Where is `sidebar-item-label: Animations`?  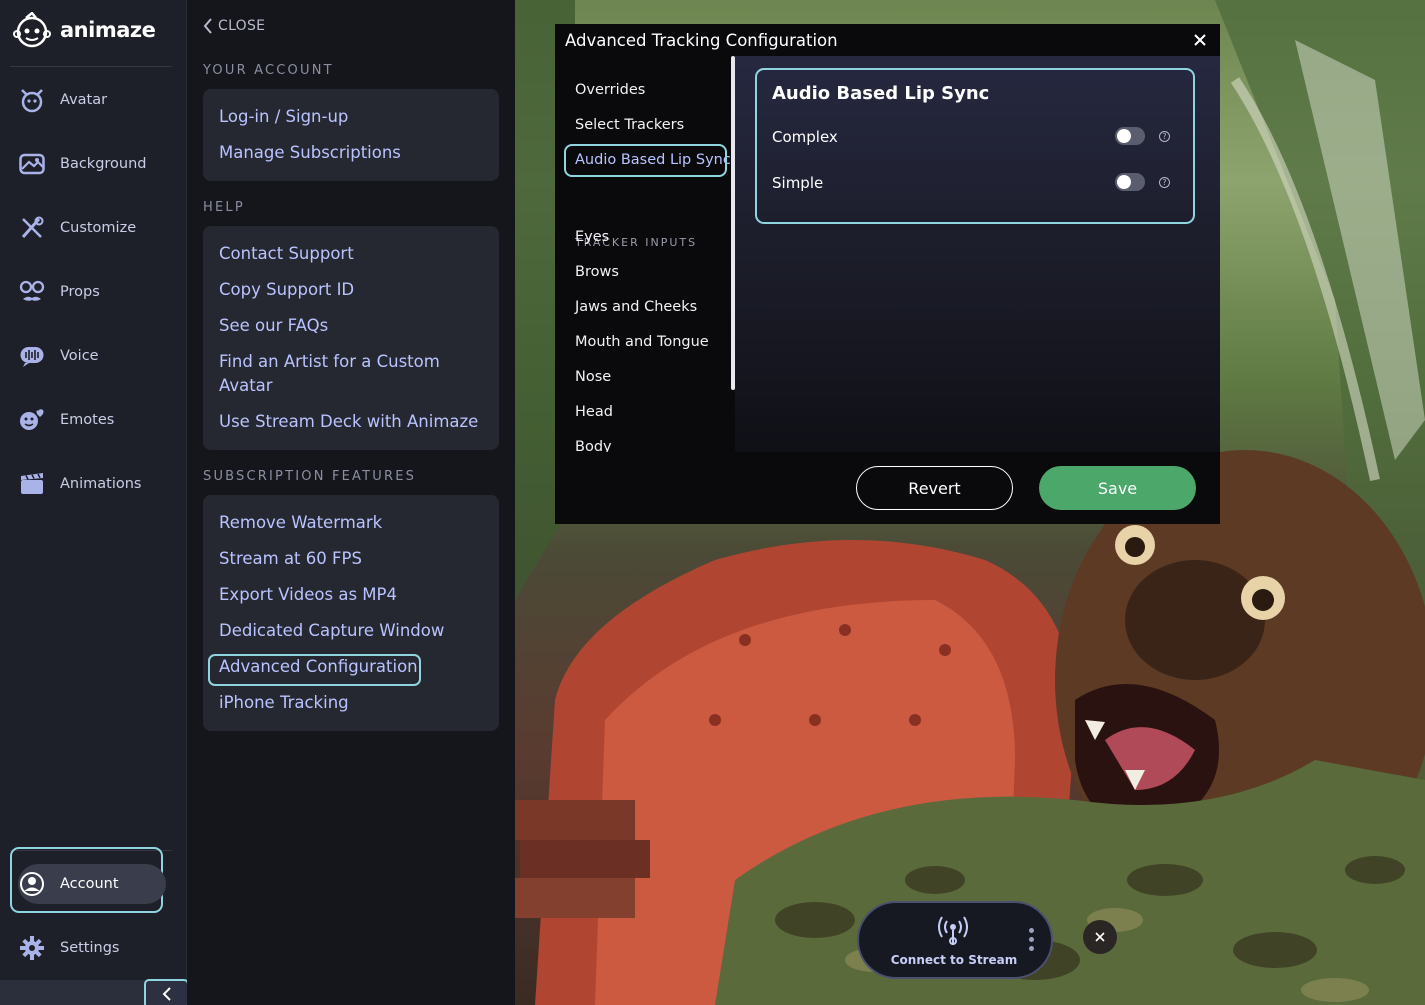 sidebar-item-label: Animations is located at coordinates (101, 484).